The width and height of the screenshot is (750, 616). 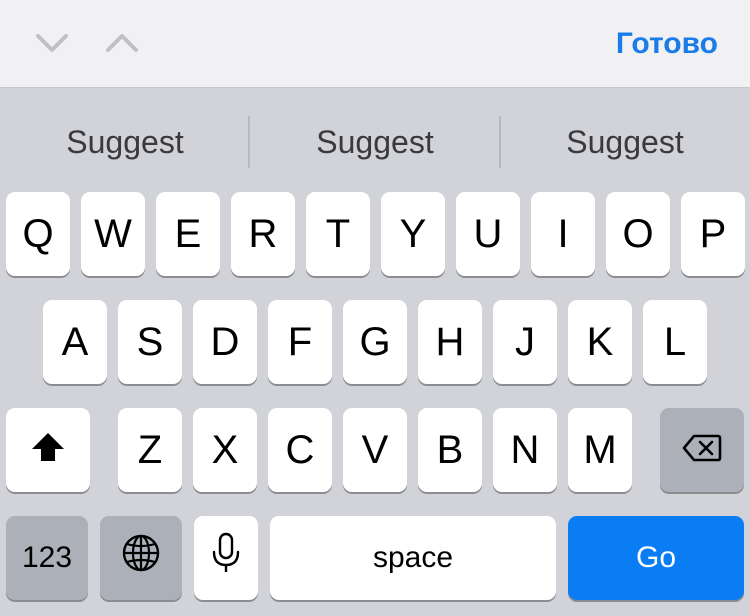 I want to click on key-s: S, so click(x=150, y=342).